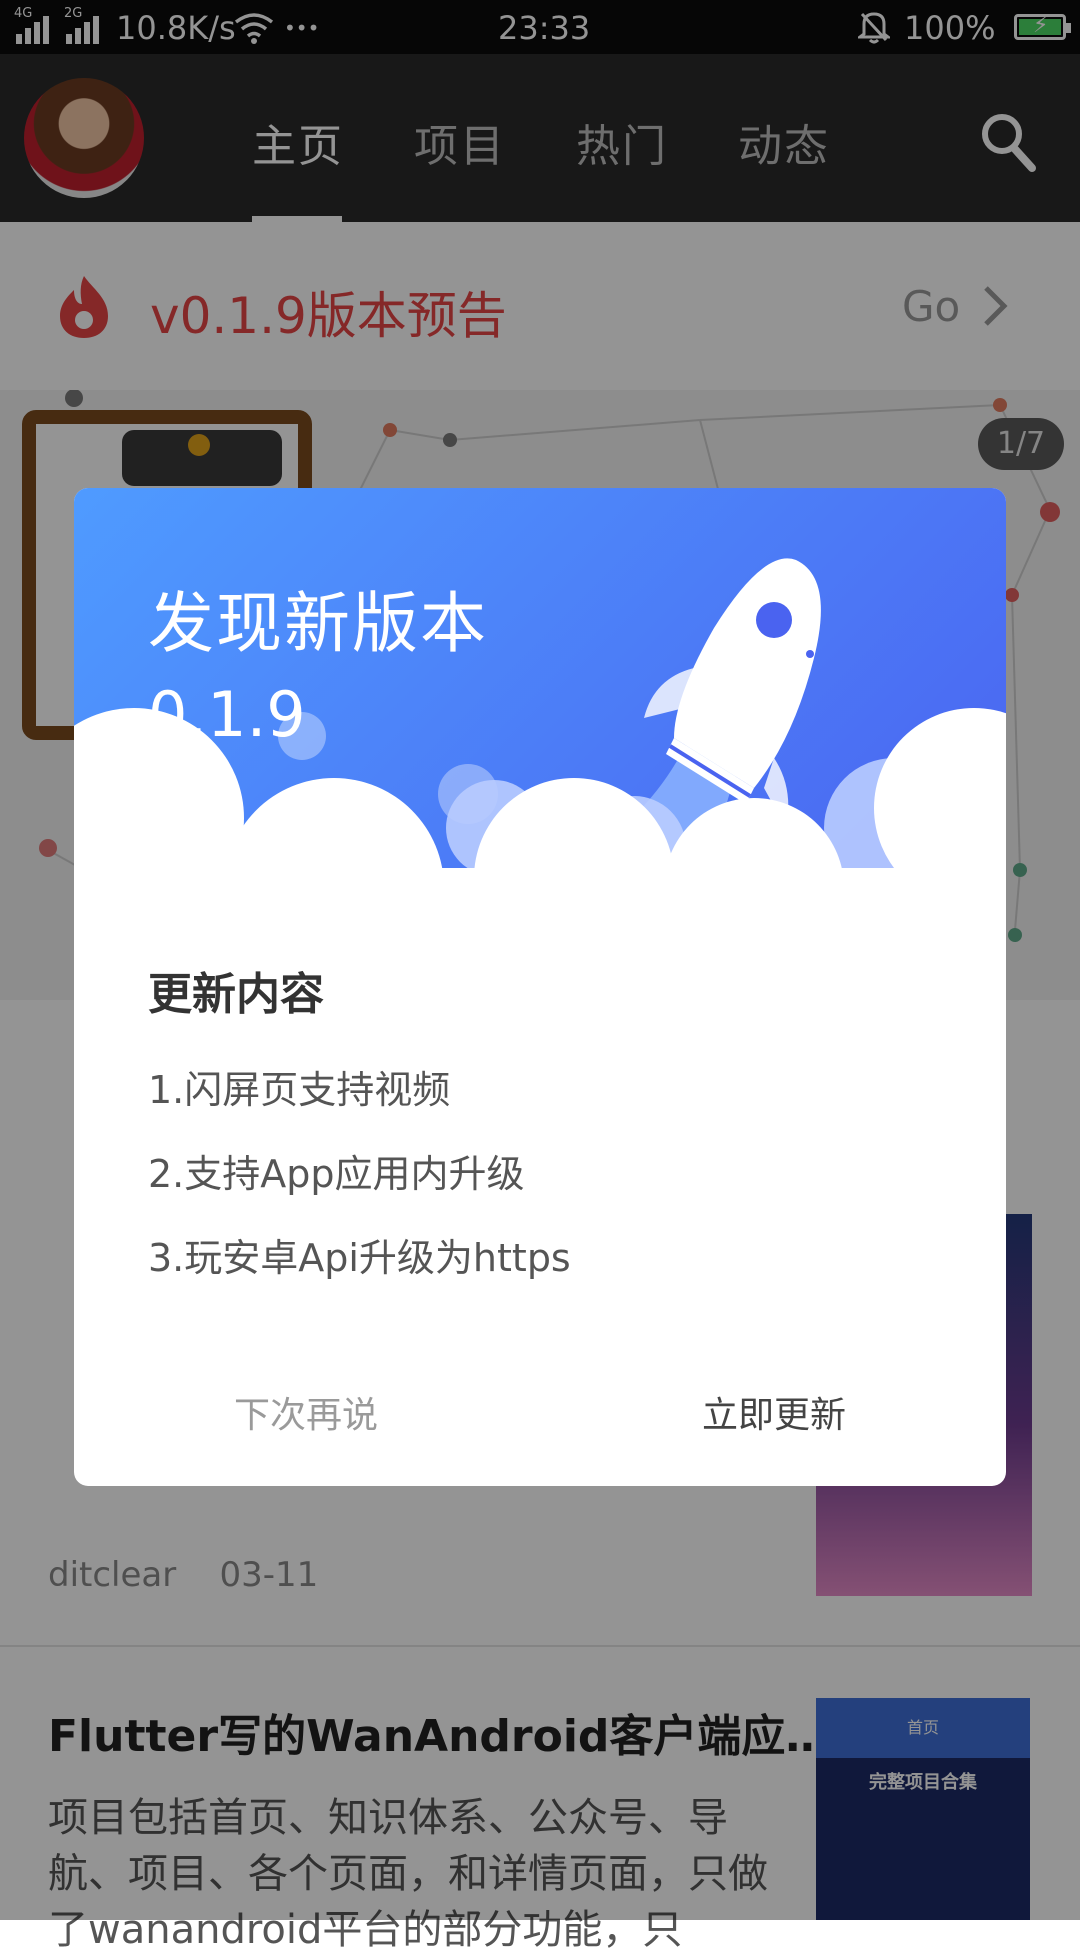 This screenshot has height=1958, width=1080. Describe the element at coordinates (318, 623) in the screenshot. I see `dialog-title: 发现新版本` at that location.